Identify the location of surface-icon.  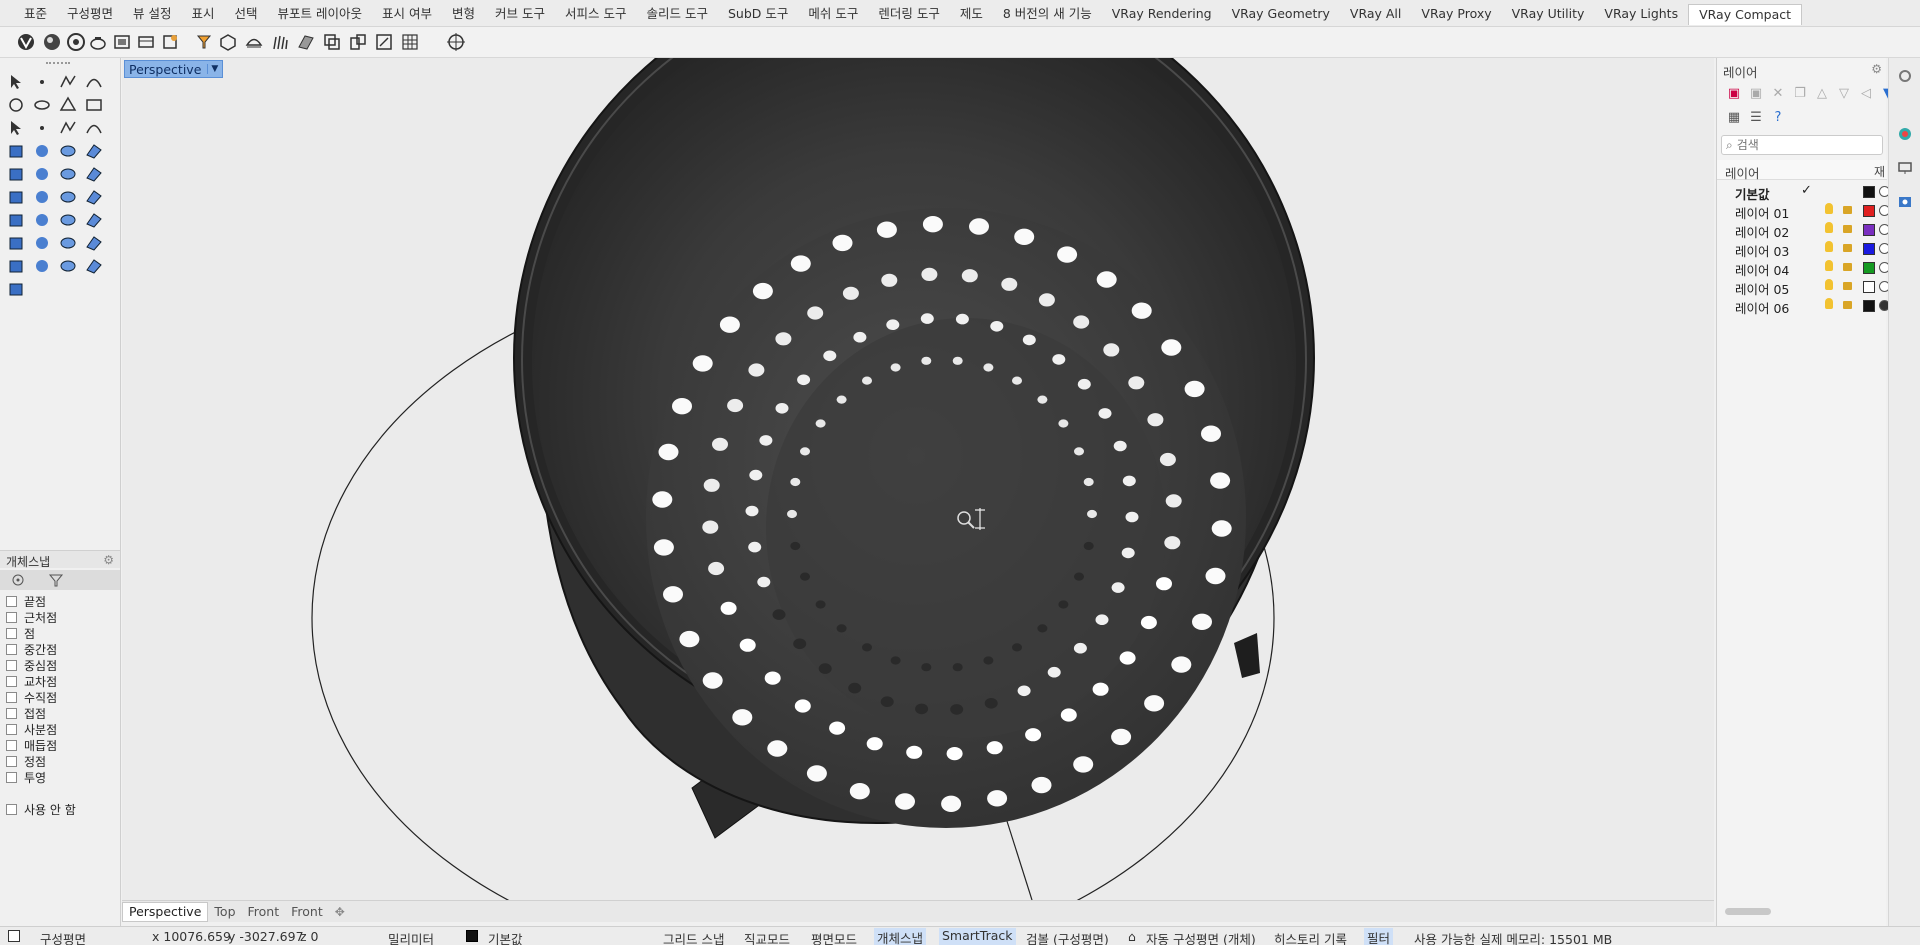
(68, 128).